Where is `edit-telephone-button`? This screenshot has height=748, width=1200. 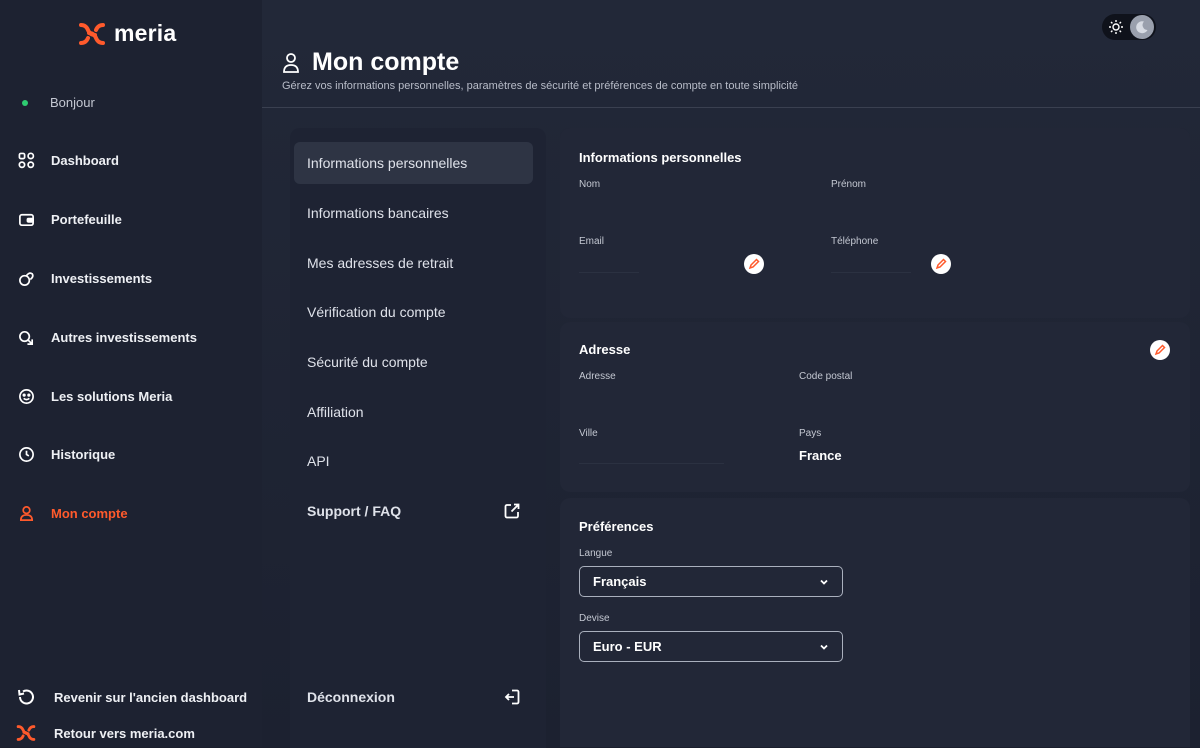
edit-telephone-button is located at coordinates (941, 264).